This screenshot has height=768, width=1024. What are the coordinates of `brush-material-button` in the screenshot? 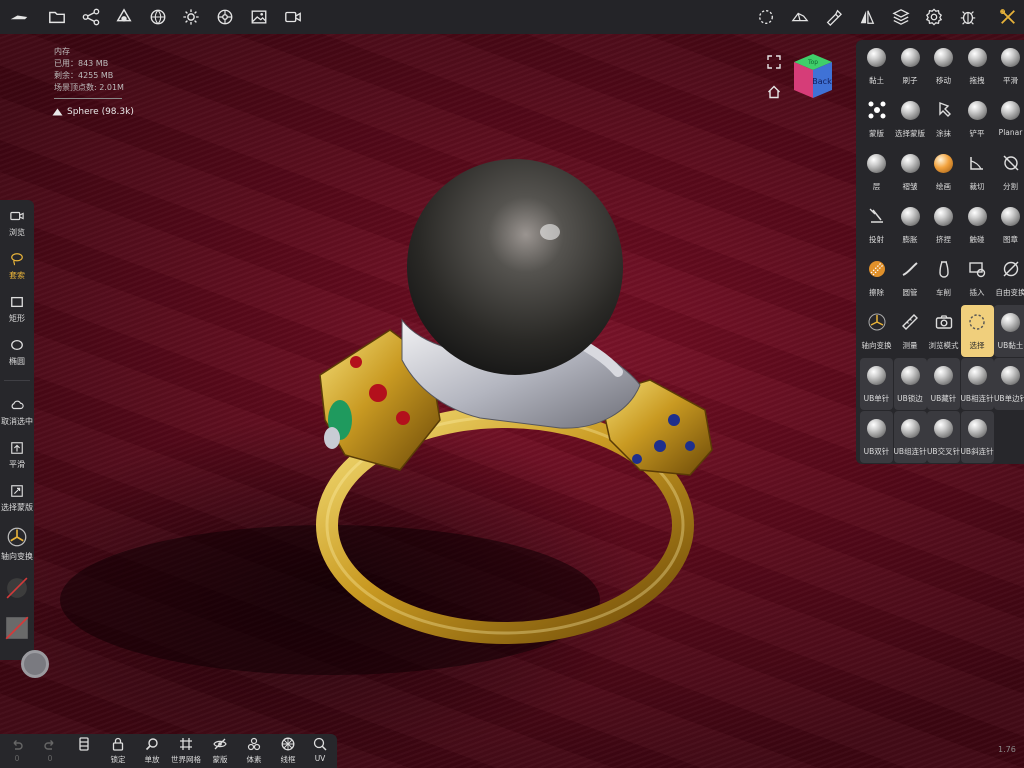 It's located at (17, 588).